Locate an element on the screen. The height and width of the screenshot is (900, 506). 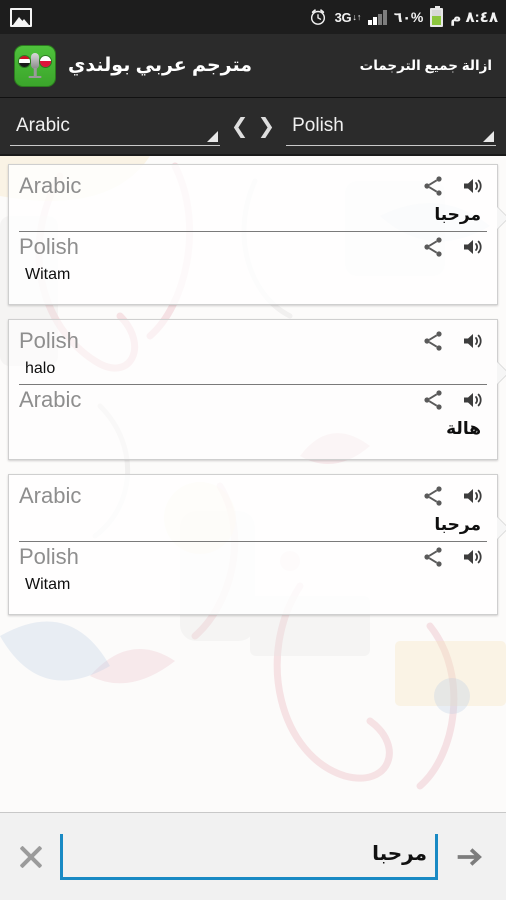
clear-all-translations-button: ازالة جميع الترجمات is located at coordinates (424, 66).